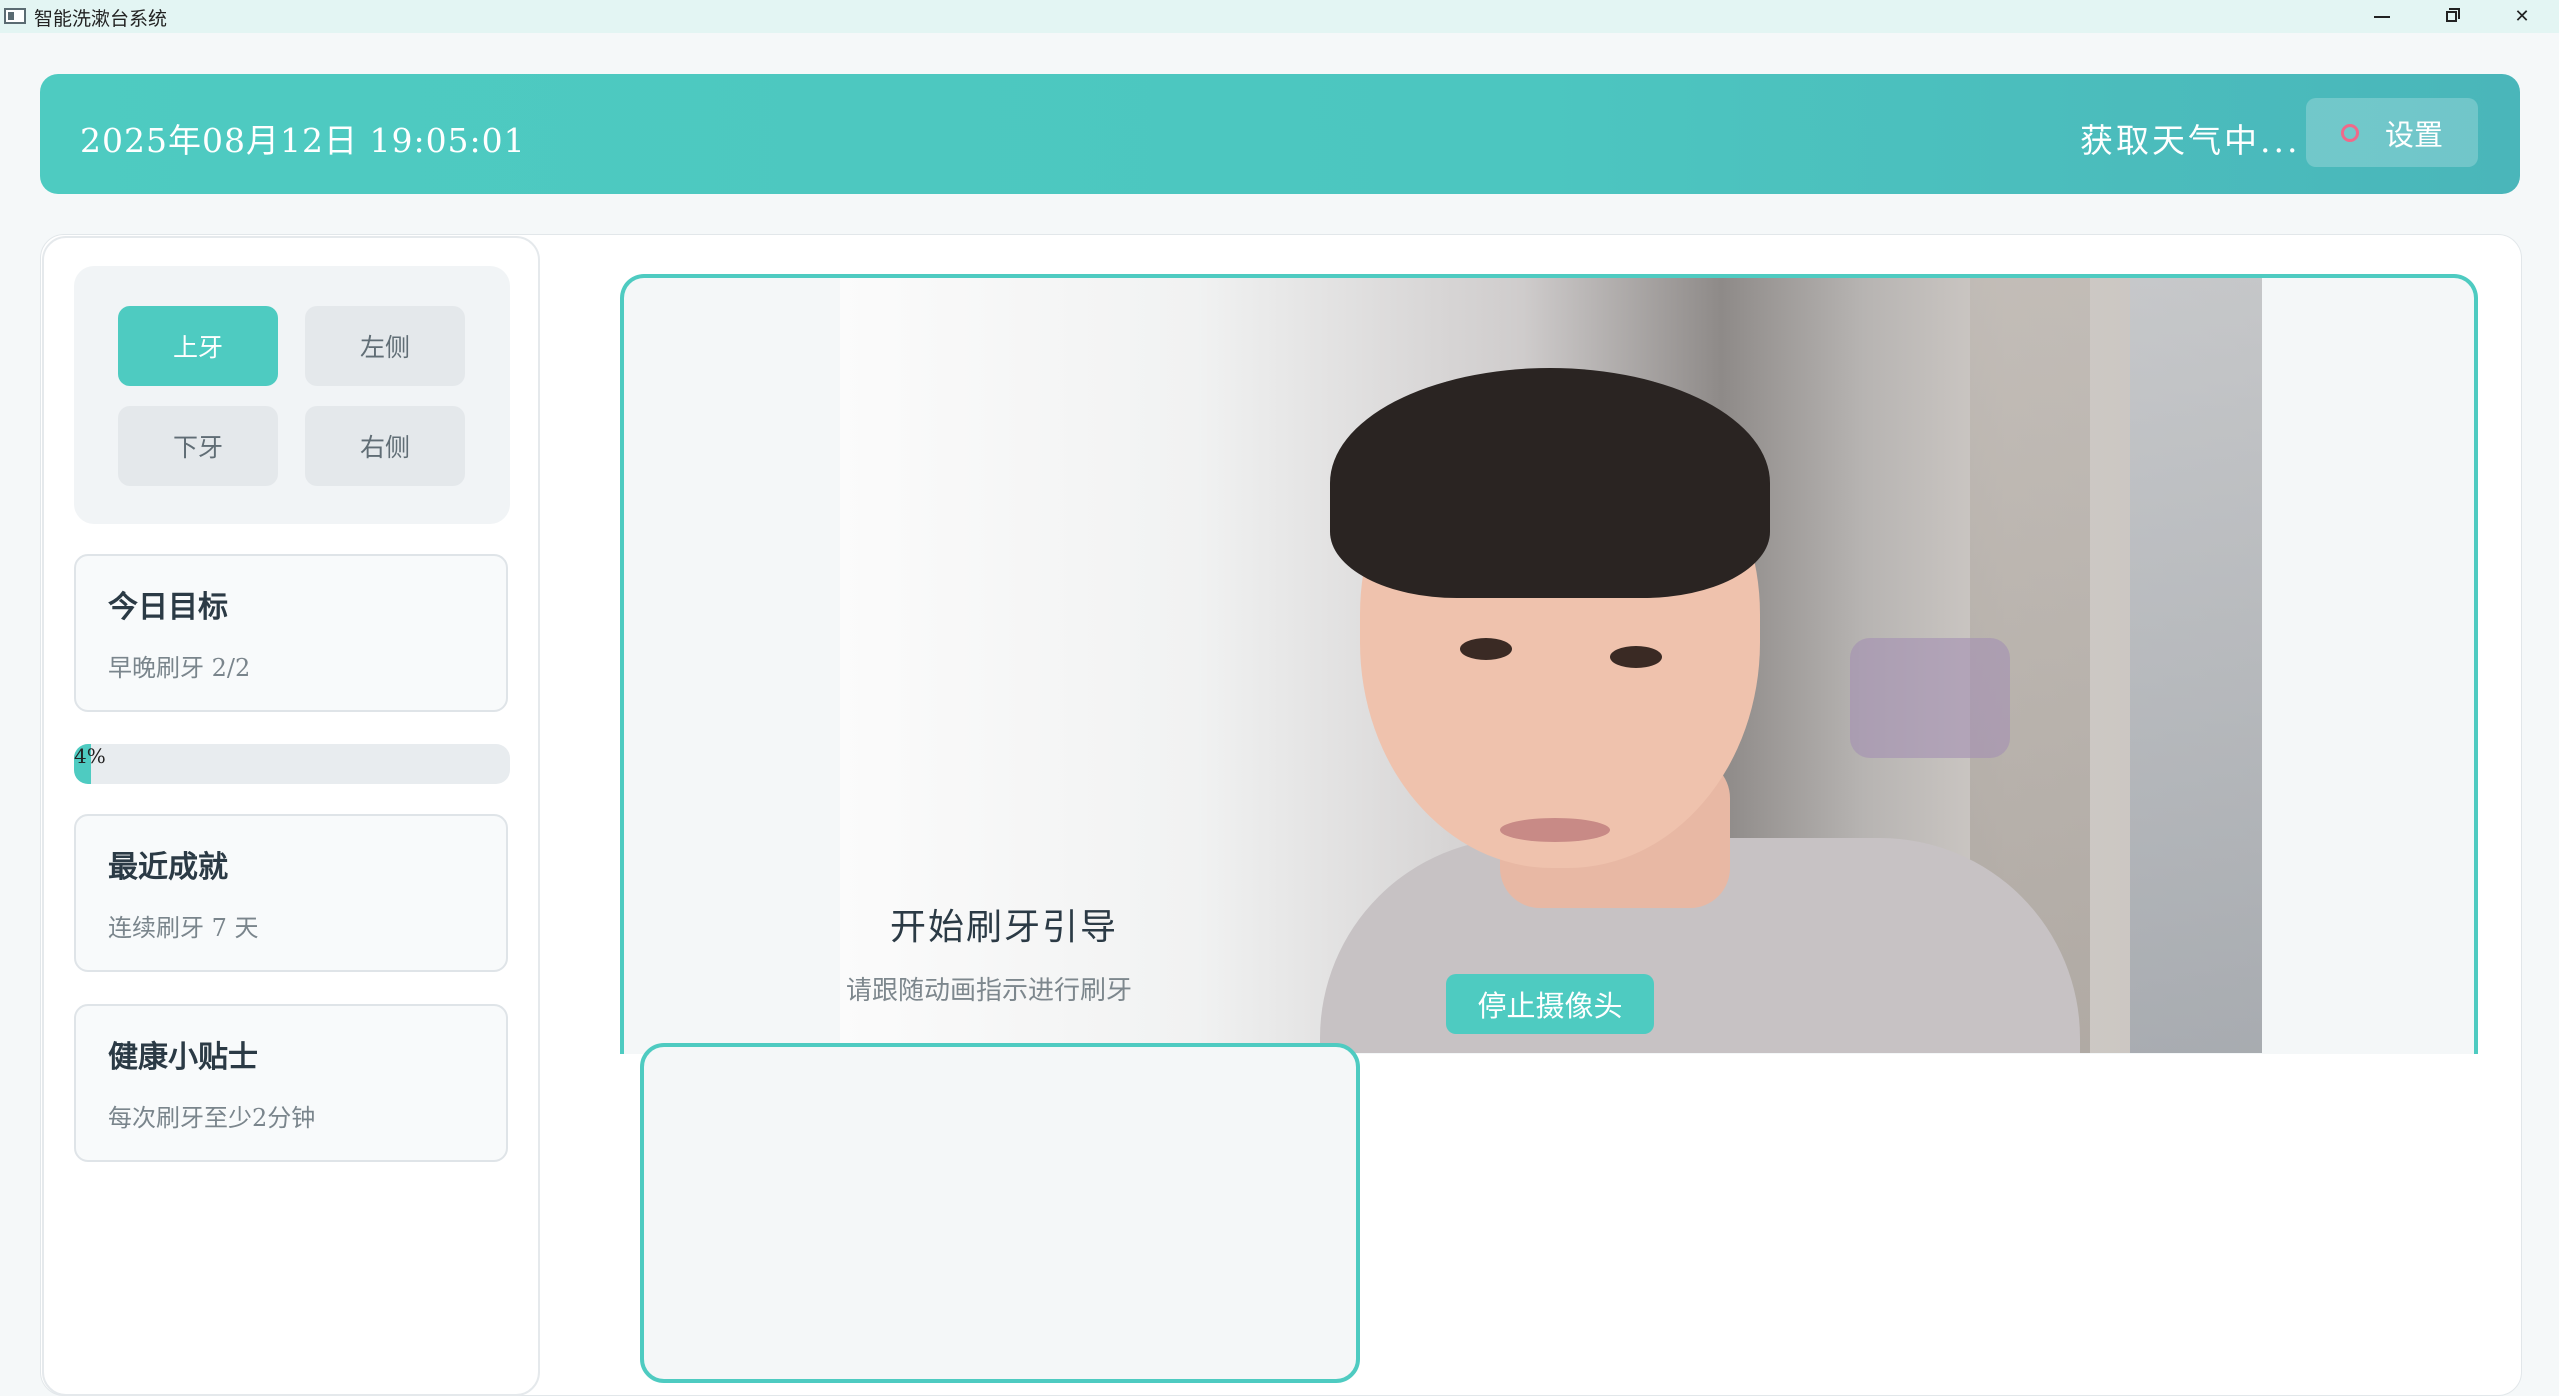 The image size is (2559, 1396). Describe the element at coordinates (179, 668) in the screenshot. I see `daily-goal-subtitle: 早晚刷牙 2/2` at that location.